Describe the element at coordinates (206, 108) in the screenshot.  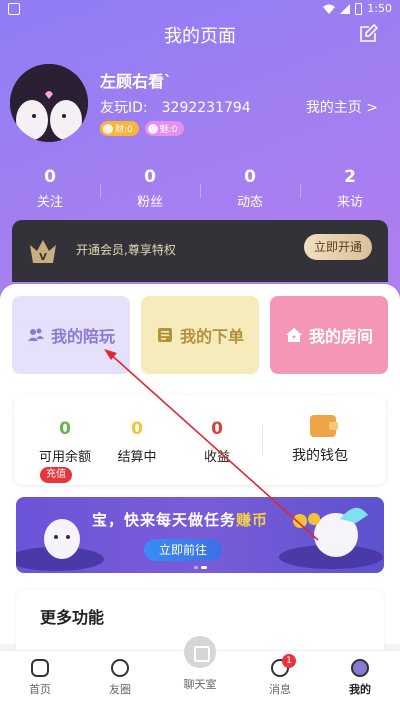
I see `uid-value: 3292231794` at that location.